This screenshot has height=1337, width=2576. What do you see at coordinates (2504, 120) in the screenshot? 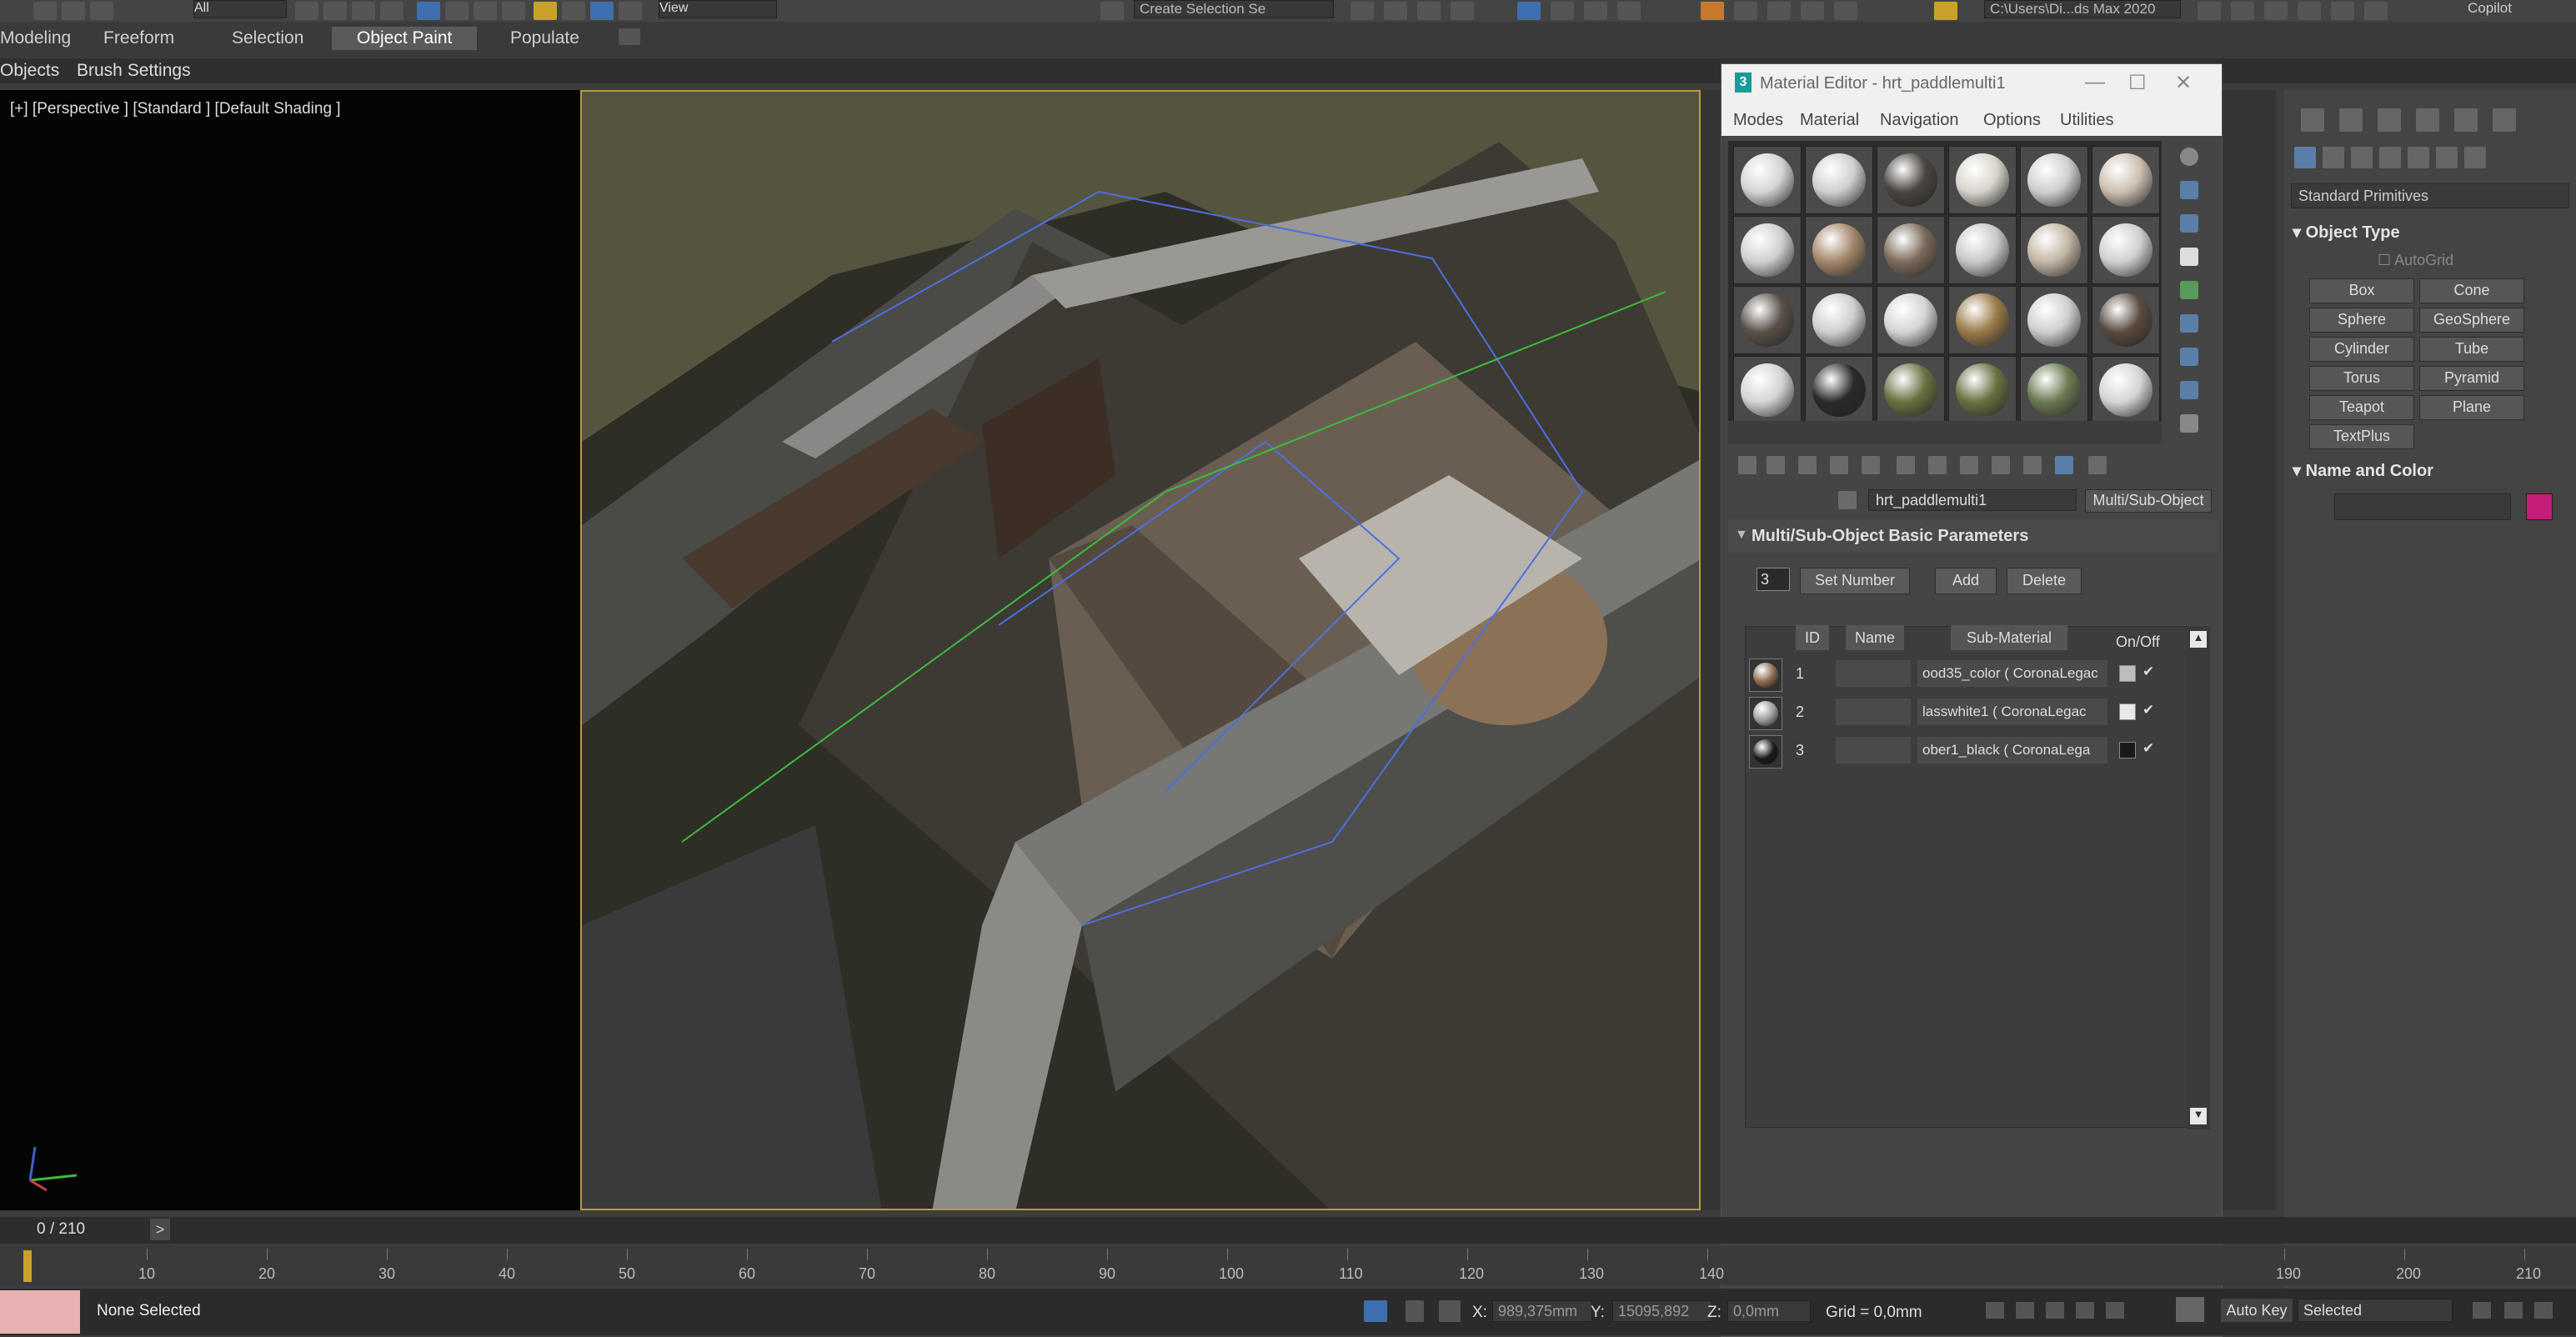
I see `utilities-tab-icon` at bounding box center [2504, 120].